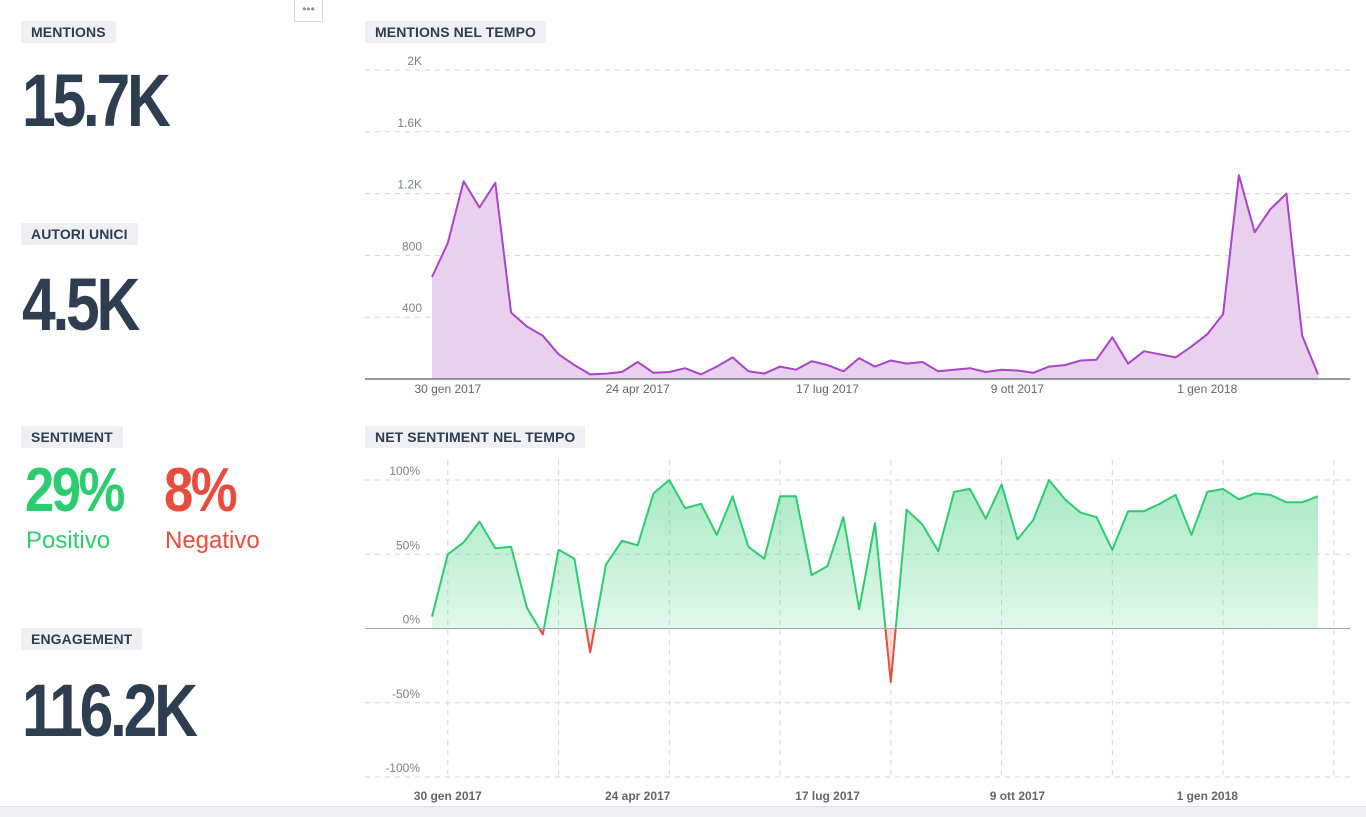 This screenshot has width=1366, height=817. I want to click on more-options-icon: •••, so click(308, 11).